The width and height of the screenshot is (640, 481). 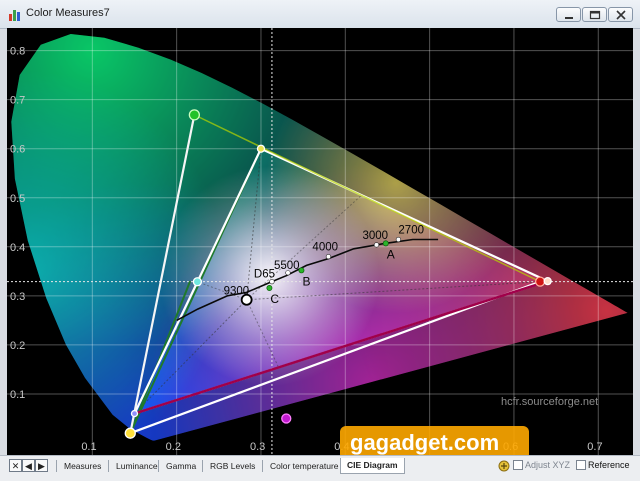 What do you see at coordinates (17, 199) in the screenshot?
I see `y-tick-label: 0.5` at bounding box center [17, 199].